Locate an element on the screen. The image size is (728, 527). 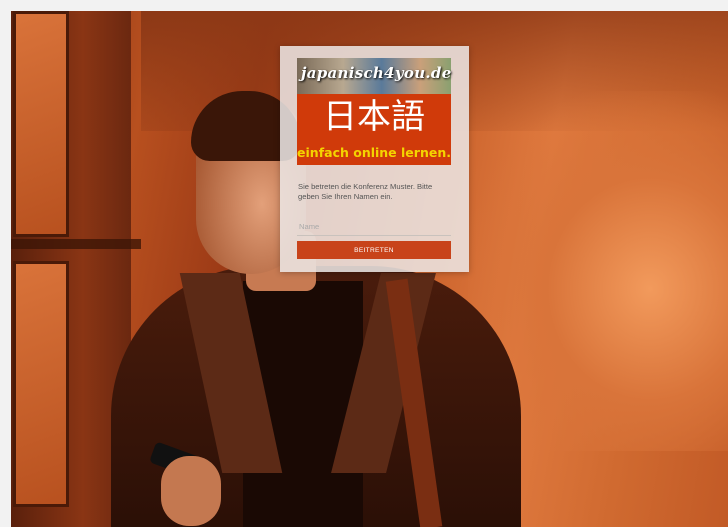
window-rail is located at coordinates (76, 244).